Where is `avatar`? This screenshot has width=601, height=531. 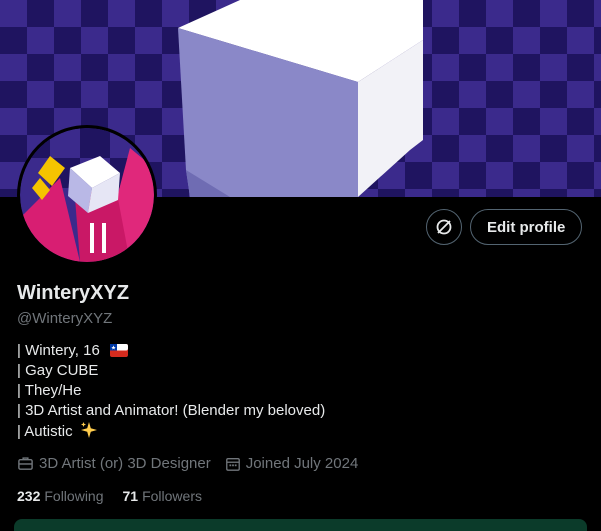
avatar is located at coordinates (87, 195).